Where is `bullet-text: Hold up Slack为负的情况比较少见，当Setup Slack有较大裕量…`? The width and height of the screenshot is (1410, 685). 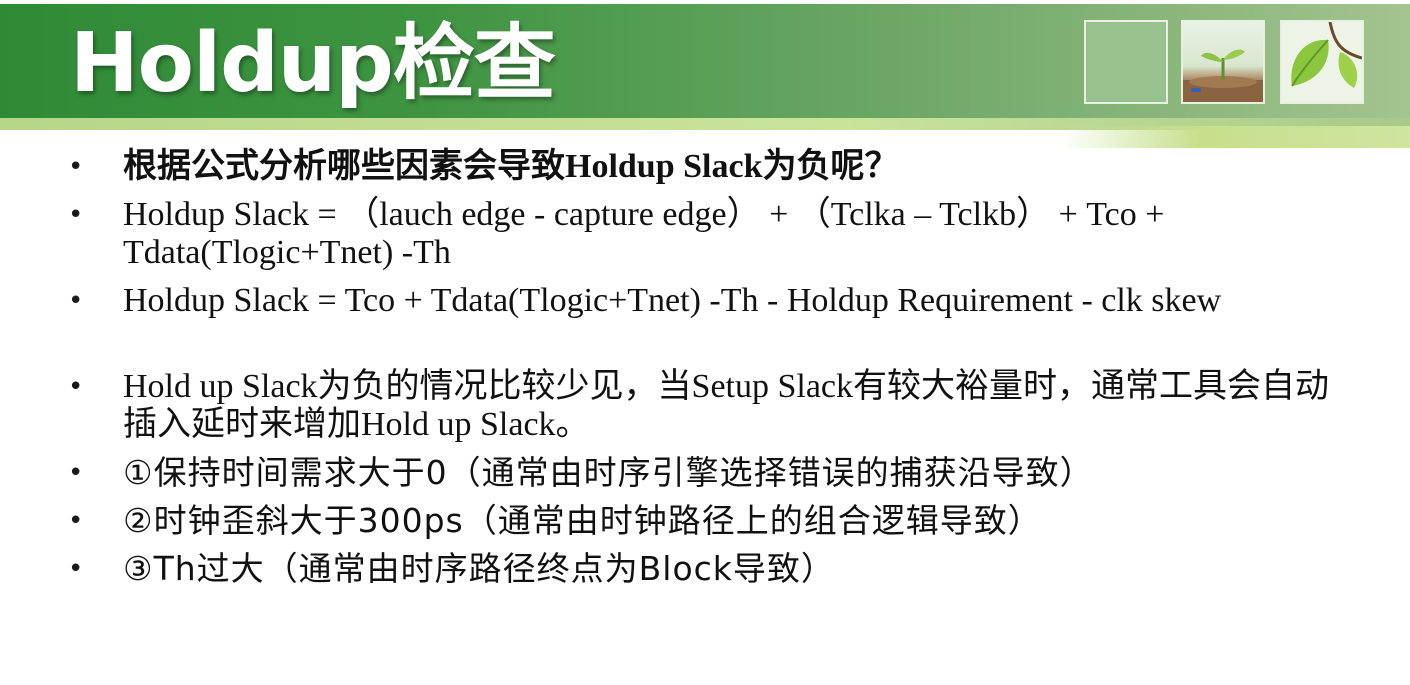 bullet-text: Hold up Slack为负的情况比较少见，当Setup Slack有较大裕量… is located at coordinates (726, 405).